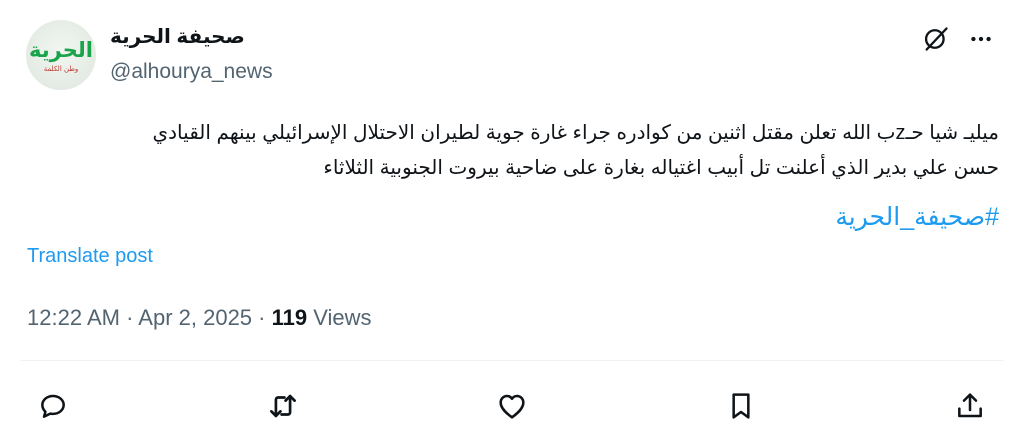 This screenshot has width=1024, height=447. I want to click on bookmark-icon, so click(741, 406).